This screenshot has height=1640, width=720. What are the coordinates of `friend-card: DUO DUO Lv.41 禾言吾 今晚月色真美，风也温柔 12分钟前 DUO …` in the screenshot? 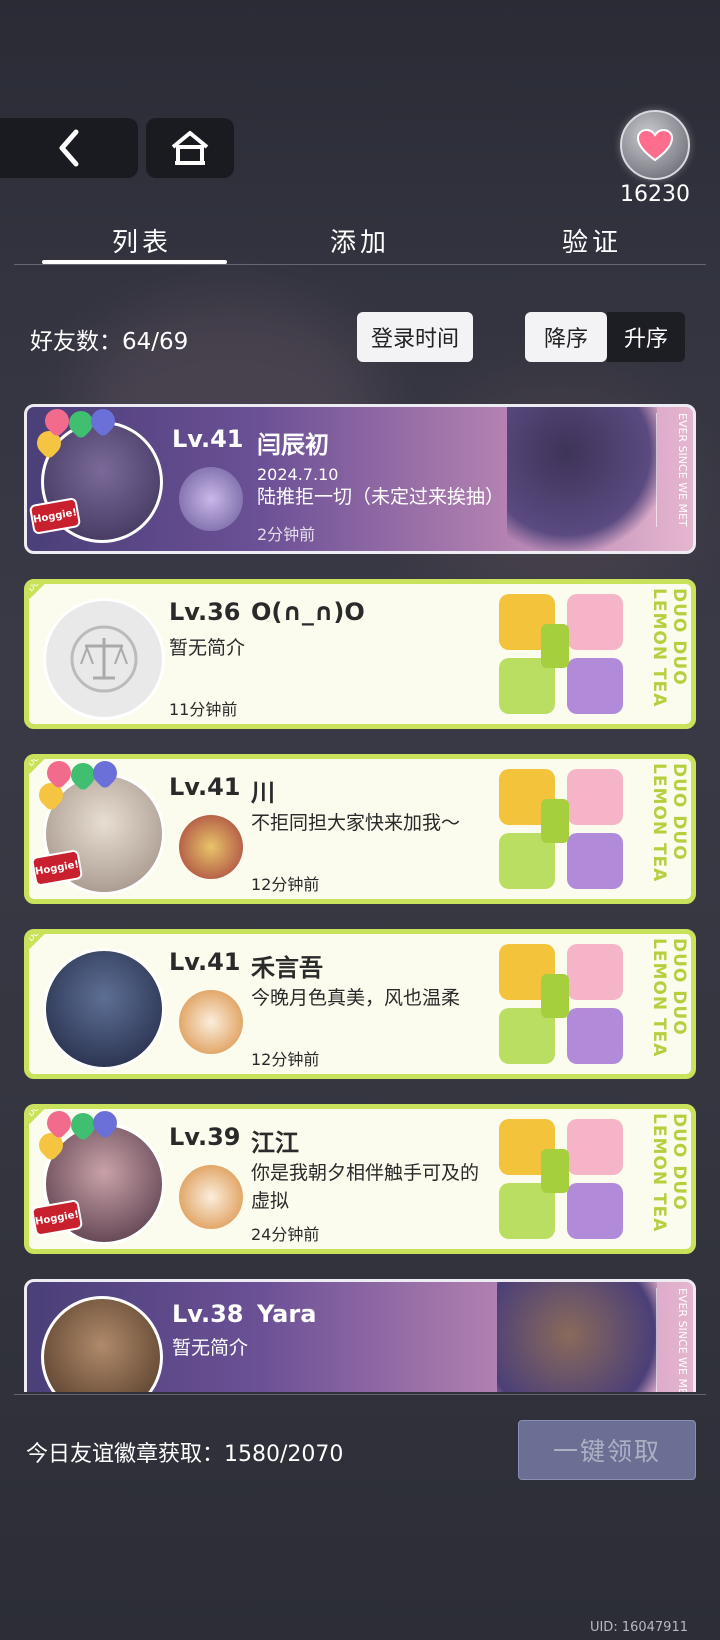 It's located at (360, 1004).